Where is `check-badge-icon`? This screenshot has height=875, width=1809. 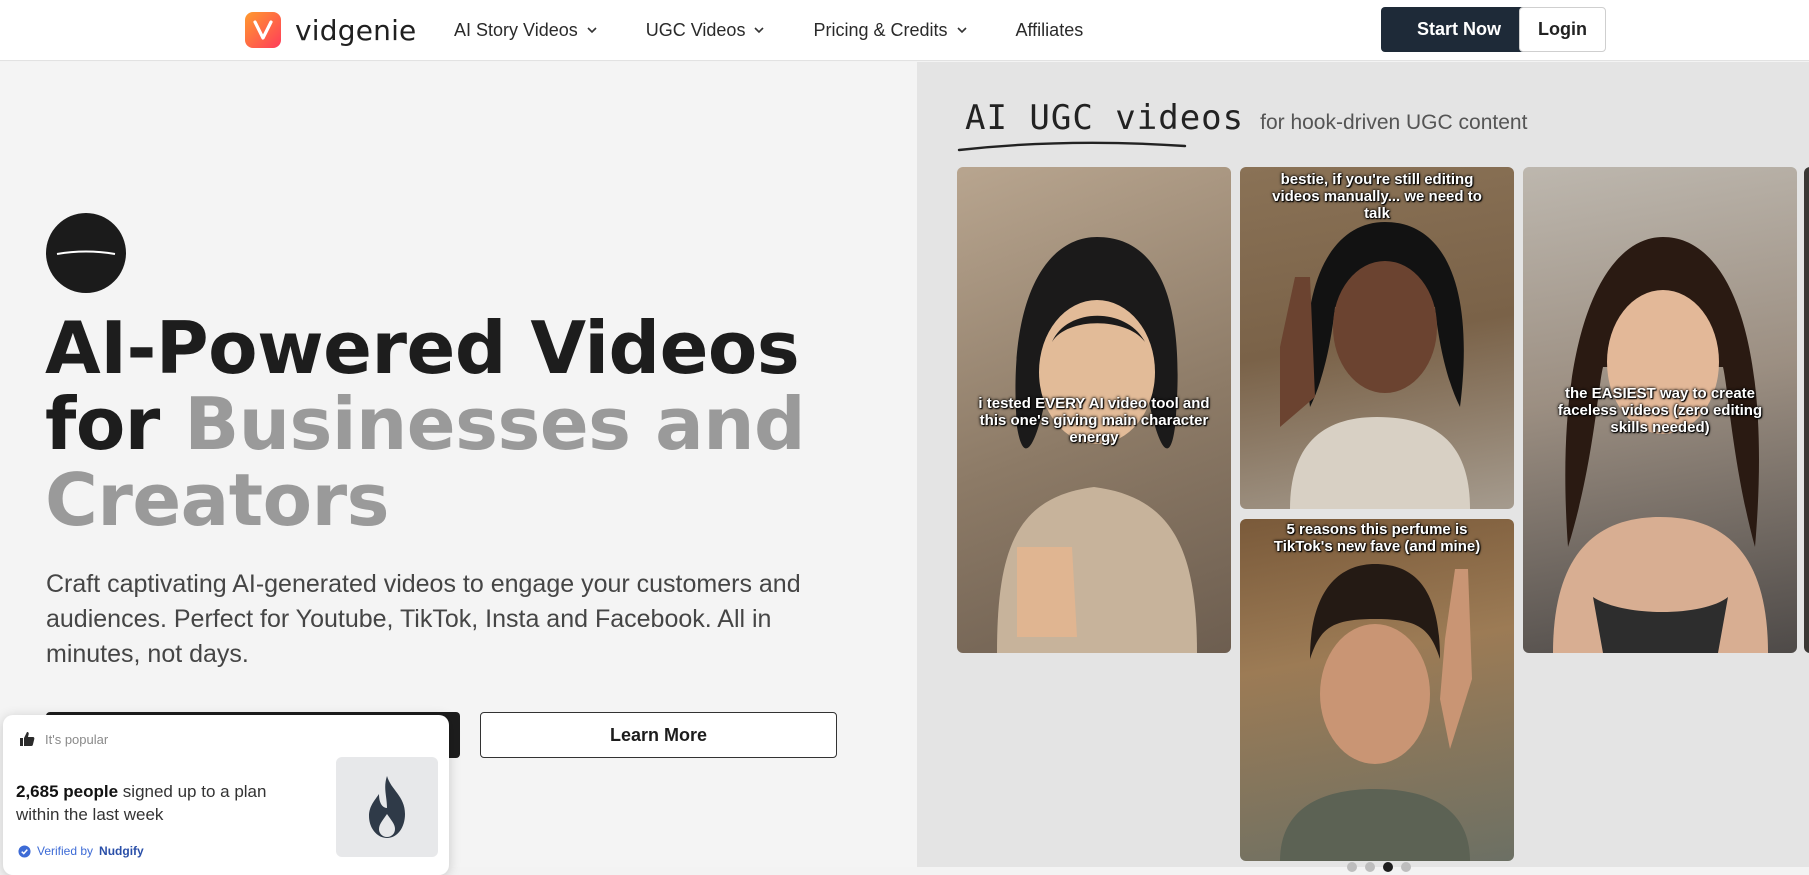
check-badge-icon is located at coordinates (24, 851).